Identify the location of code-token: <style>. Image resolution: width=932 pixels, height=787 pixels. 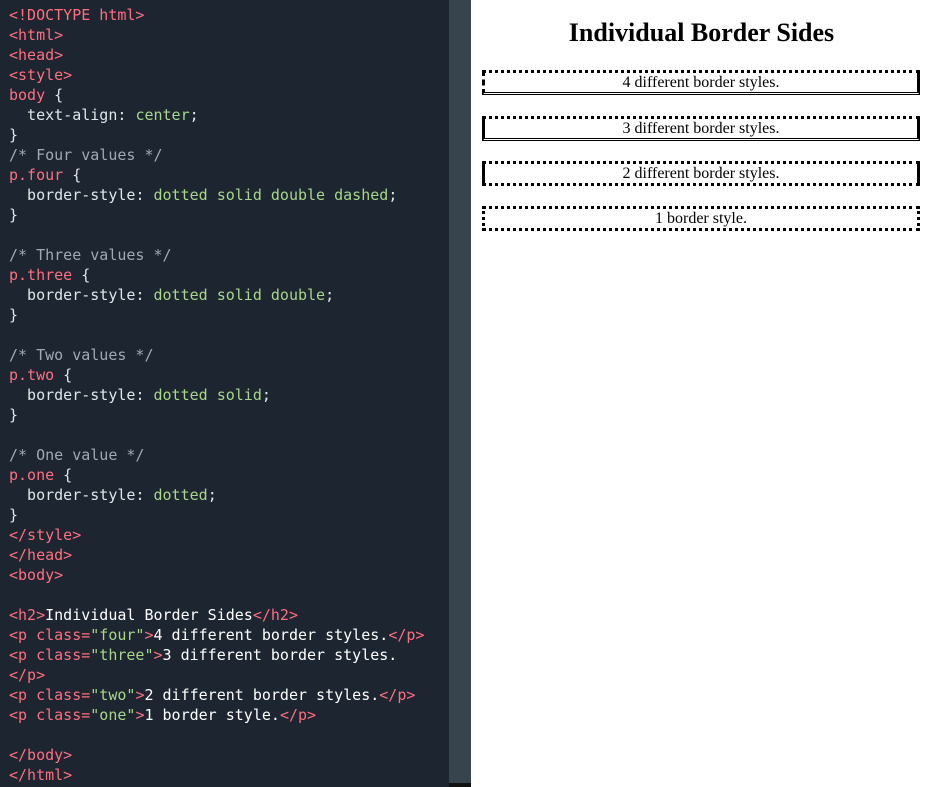
(41, 75).